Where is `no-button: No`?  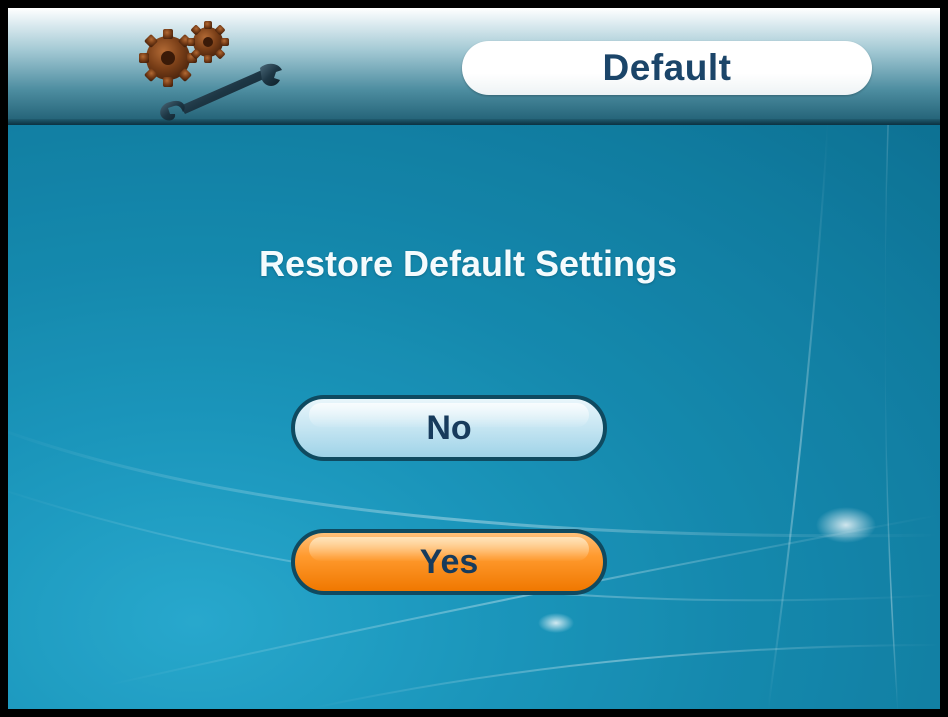 no-button: No is located at coordinates (449, 428).